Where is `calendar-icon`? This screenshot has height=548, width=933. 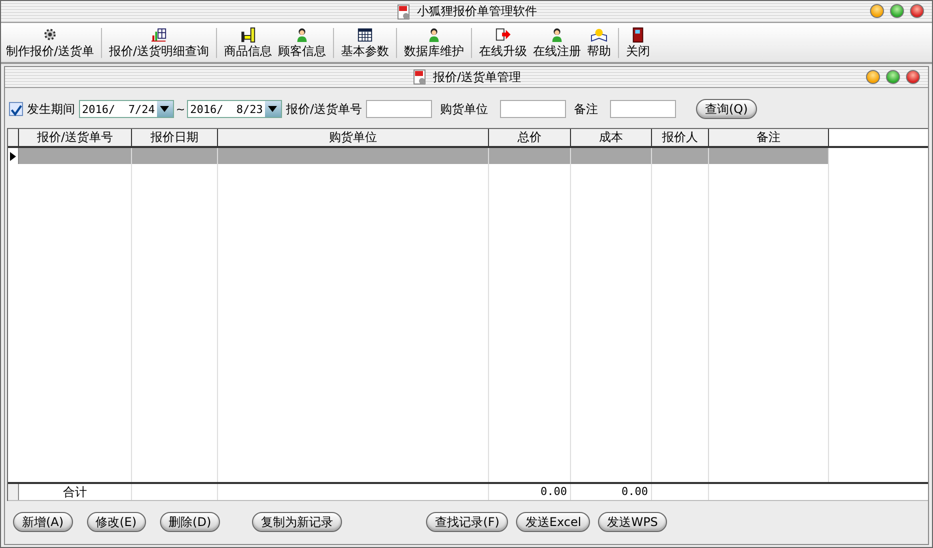 calendar-icon is located at coordinates (365, 35).